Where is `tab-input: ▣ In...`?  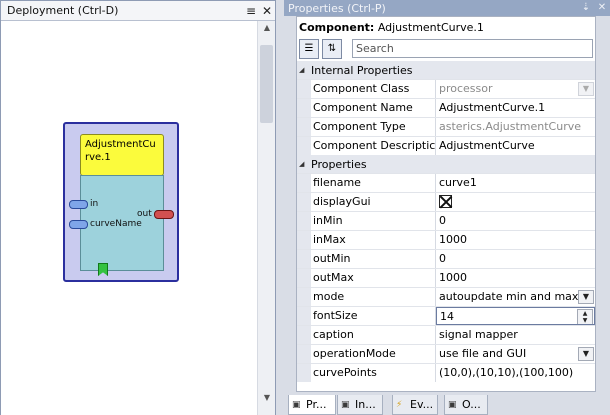
tab-input: ▣ In... is located at coordinates (360, 405).